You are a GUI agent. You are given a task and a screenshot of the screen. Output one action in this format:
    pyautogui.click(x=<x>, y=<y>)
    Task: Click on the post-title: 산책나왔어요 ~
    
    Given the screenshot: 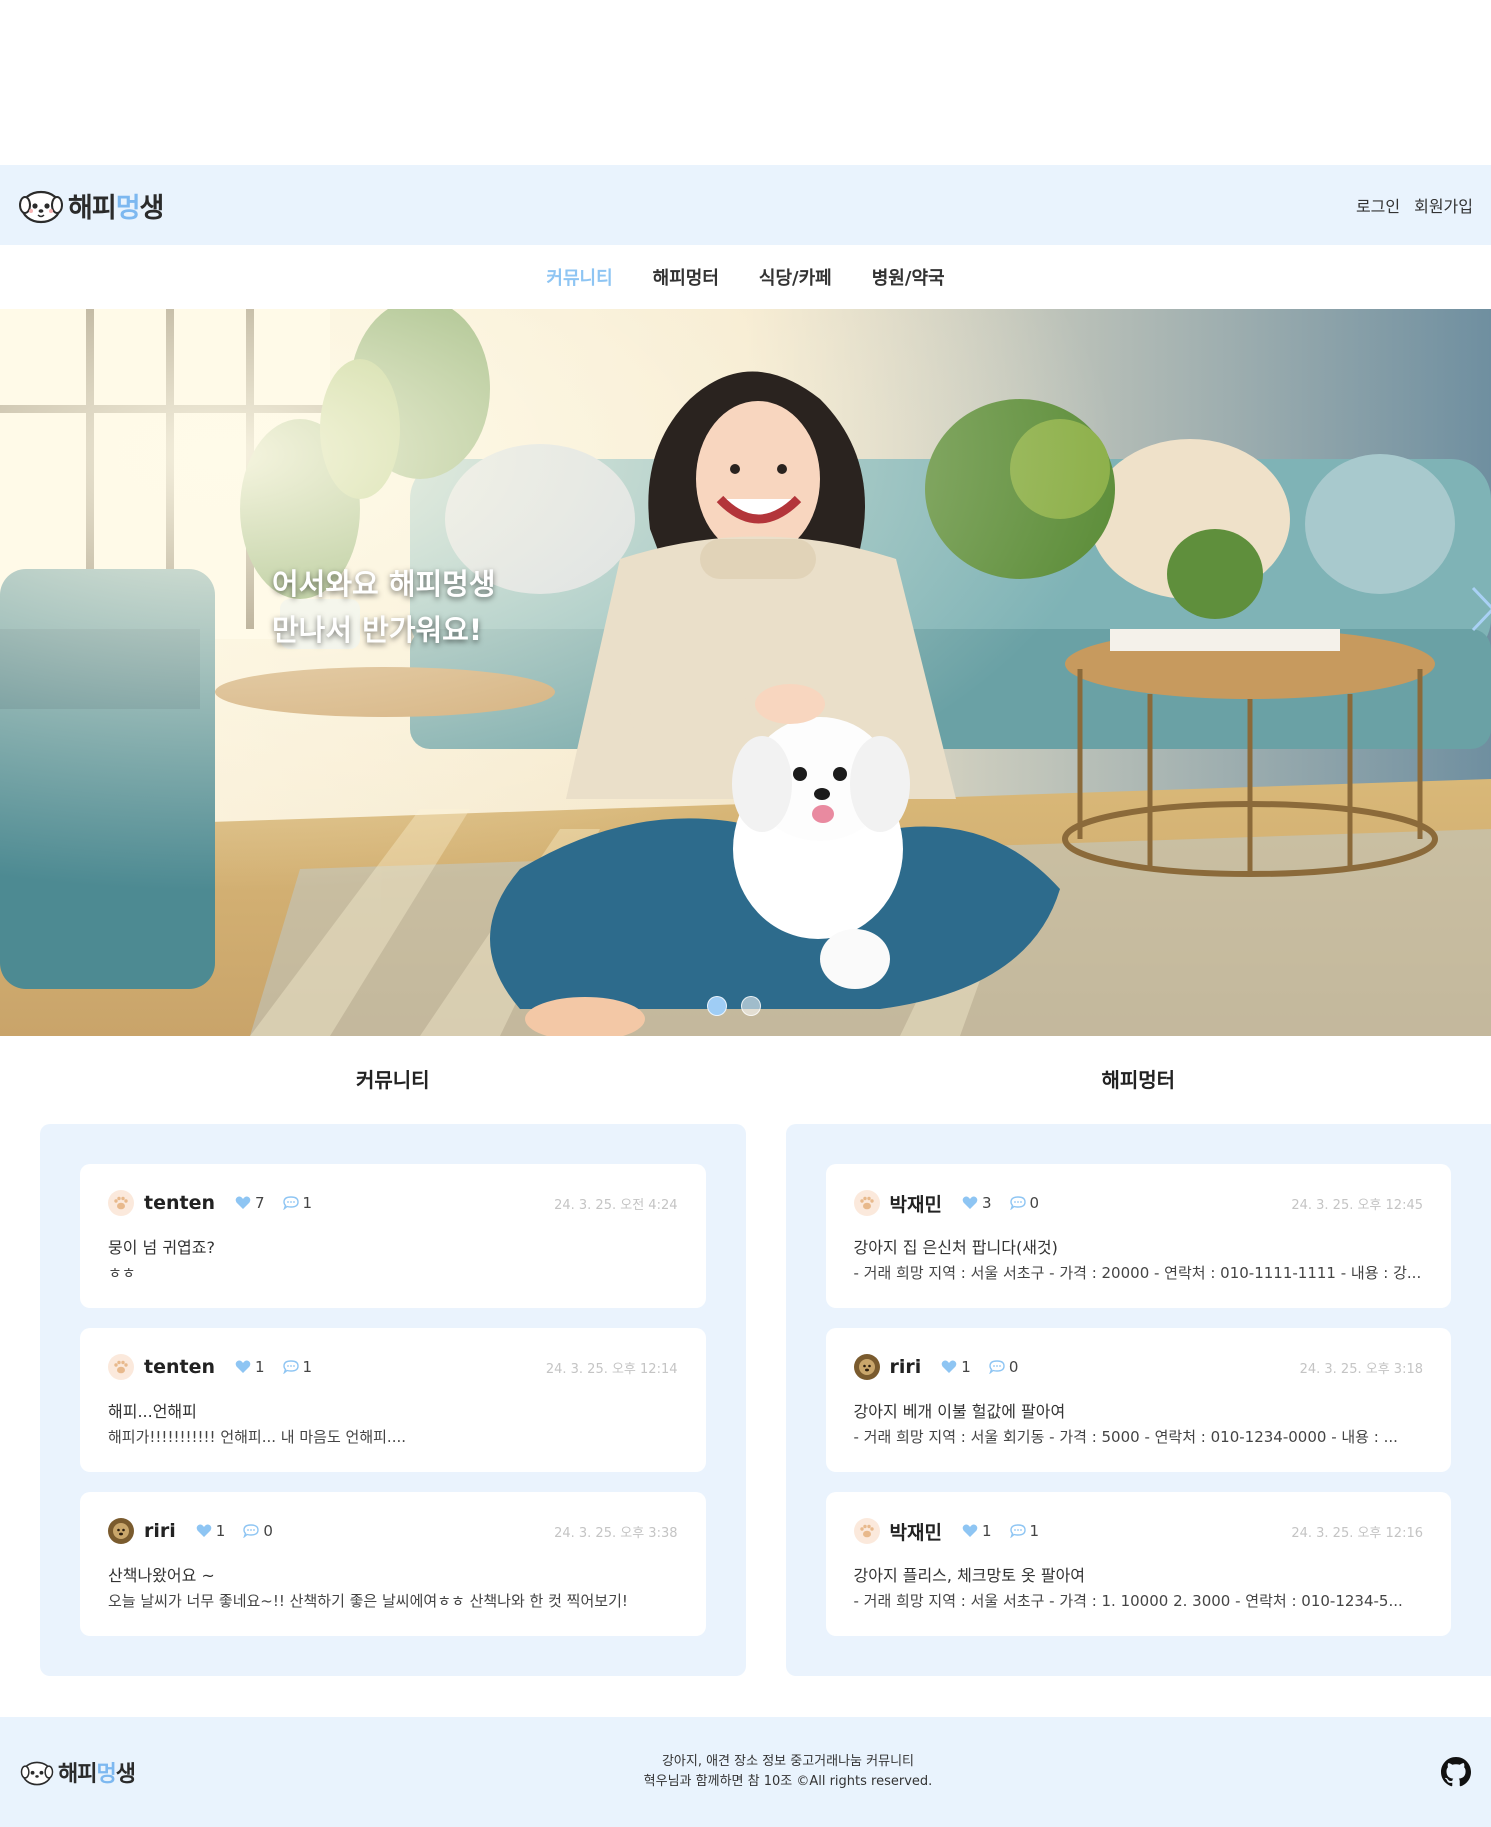 What is the action you would take?
    pyautogui.click(x=161, y=1575)
    